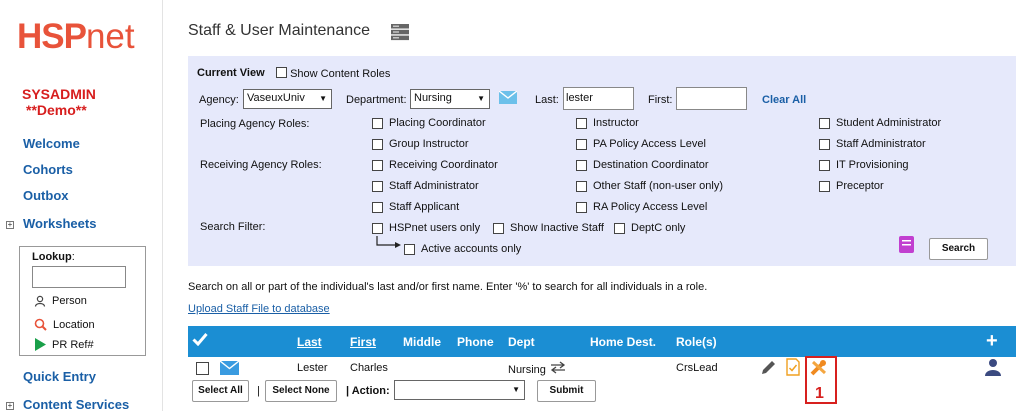 This screenshot has height=412, width=1021. What do you see at coordinates (333, 73) in the screenshot?
I see `show-content-roles-toggle: Show Content Roles` at bounding box center [333, 73].